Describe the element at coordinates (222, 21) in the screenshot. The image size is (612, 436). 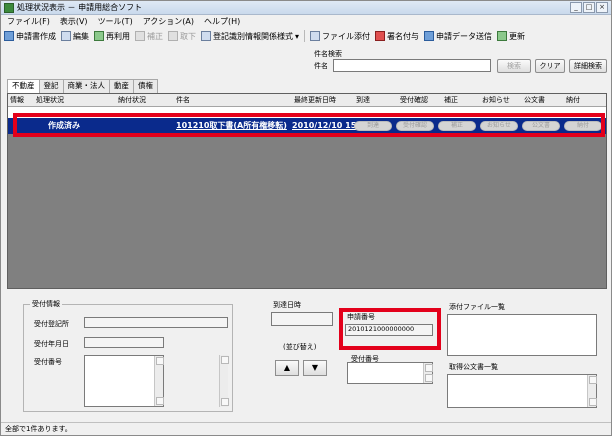
I see `menu-help: ヘルプ(H)` at that location.